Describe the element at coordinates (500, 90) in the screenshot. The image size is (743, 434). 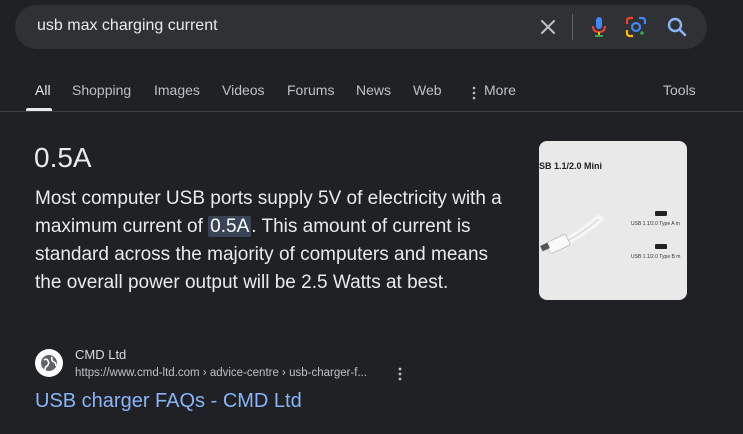
I see `tab-more: More` at that location.